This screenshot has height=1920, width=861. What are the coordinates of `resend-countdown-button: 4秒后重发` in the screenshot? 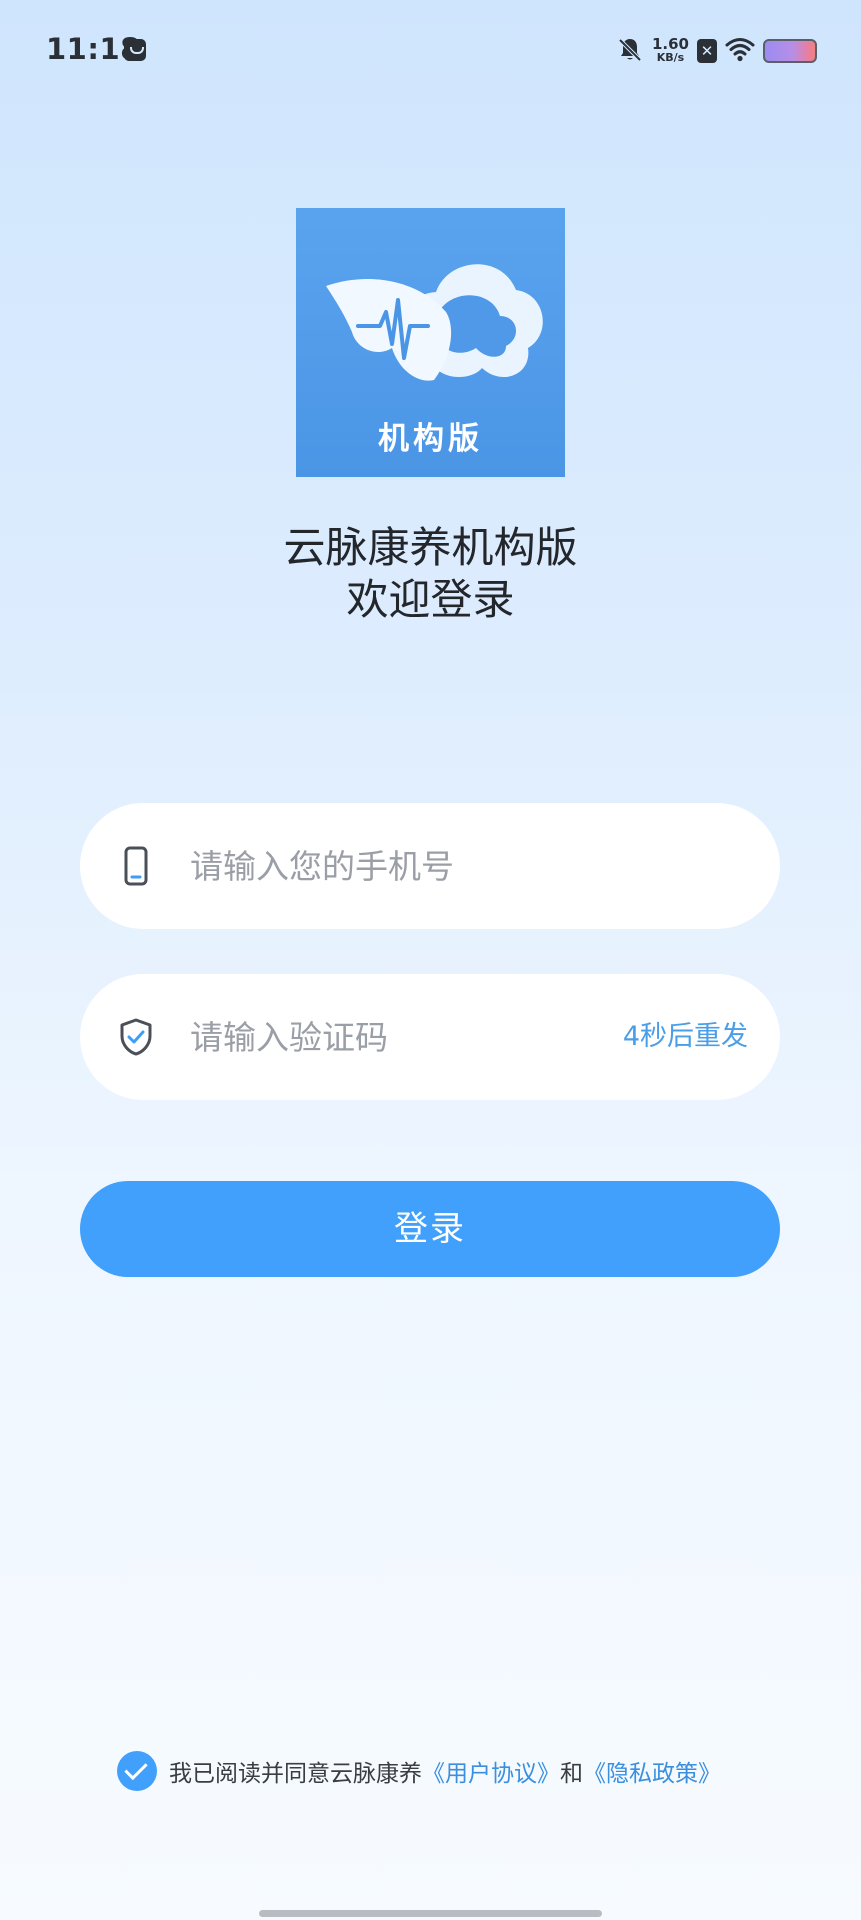 It's located at (685, 1037).